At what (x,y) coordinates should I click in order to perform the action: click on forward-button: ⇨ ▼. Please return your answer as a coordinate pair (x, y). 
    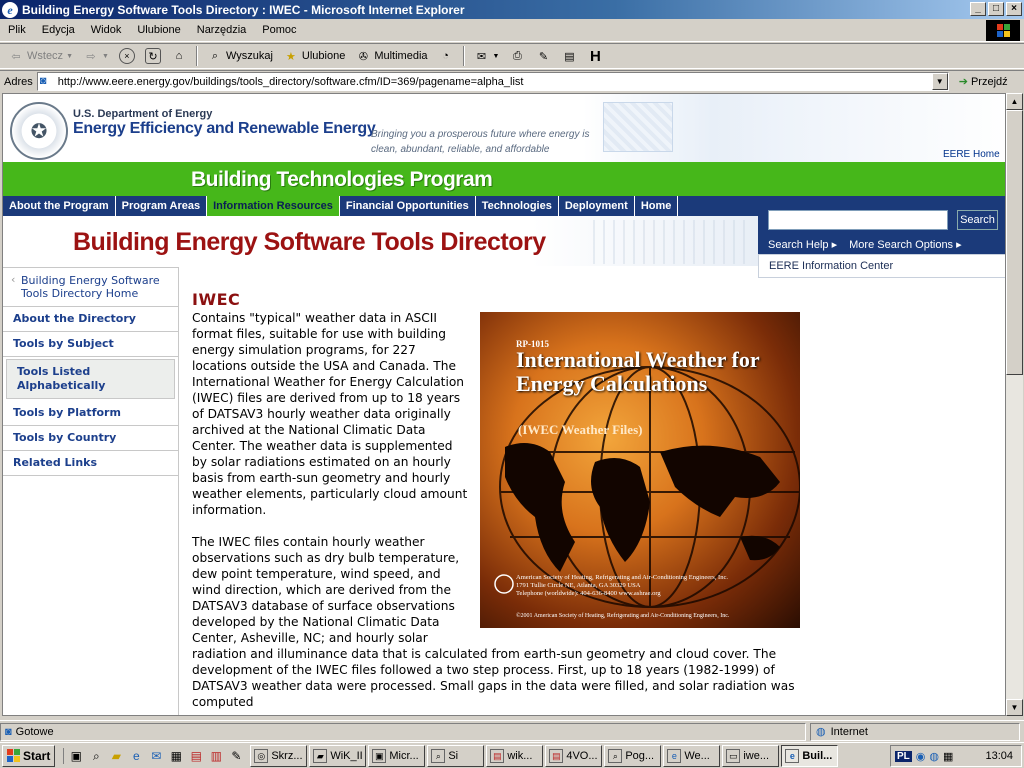
    Looking at the image, I should click on (96, 56).